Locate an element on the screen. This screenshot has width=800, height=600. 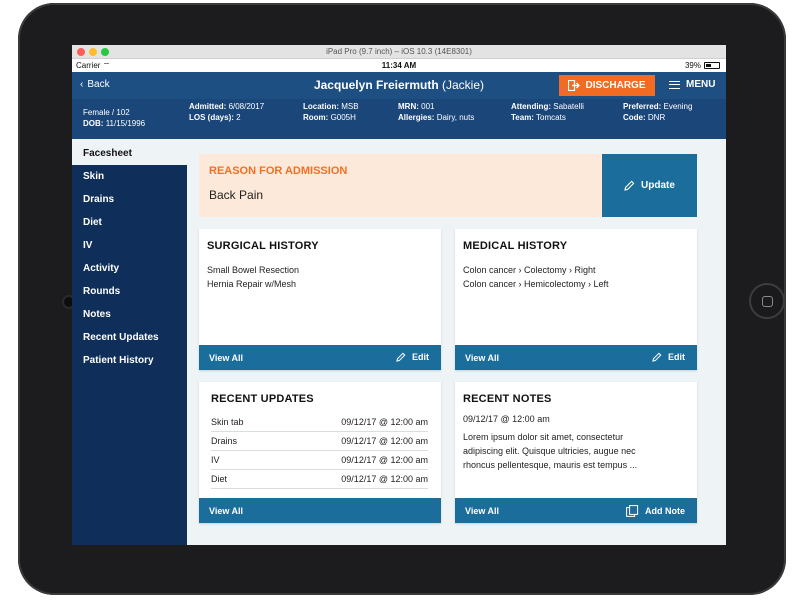
info-col-mrn: MRN: 001 Allergies: Dairy, nuts is located at coordinates (436, 112).